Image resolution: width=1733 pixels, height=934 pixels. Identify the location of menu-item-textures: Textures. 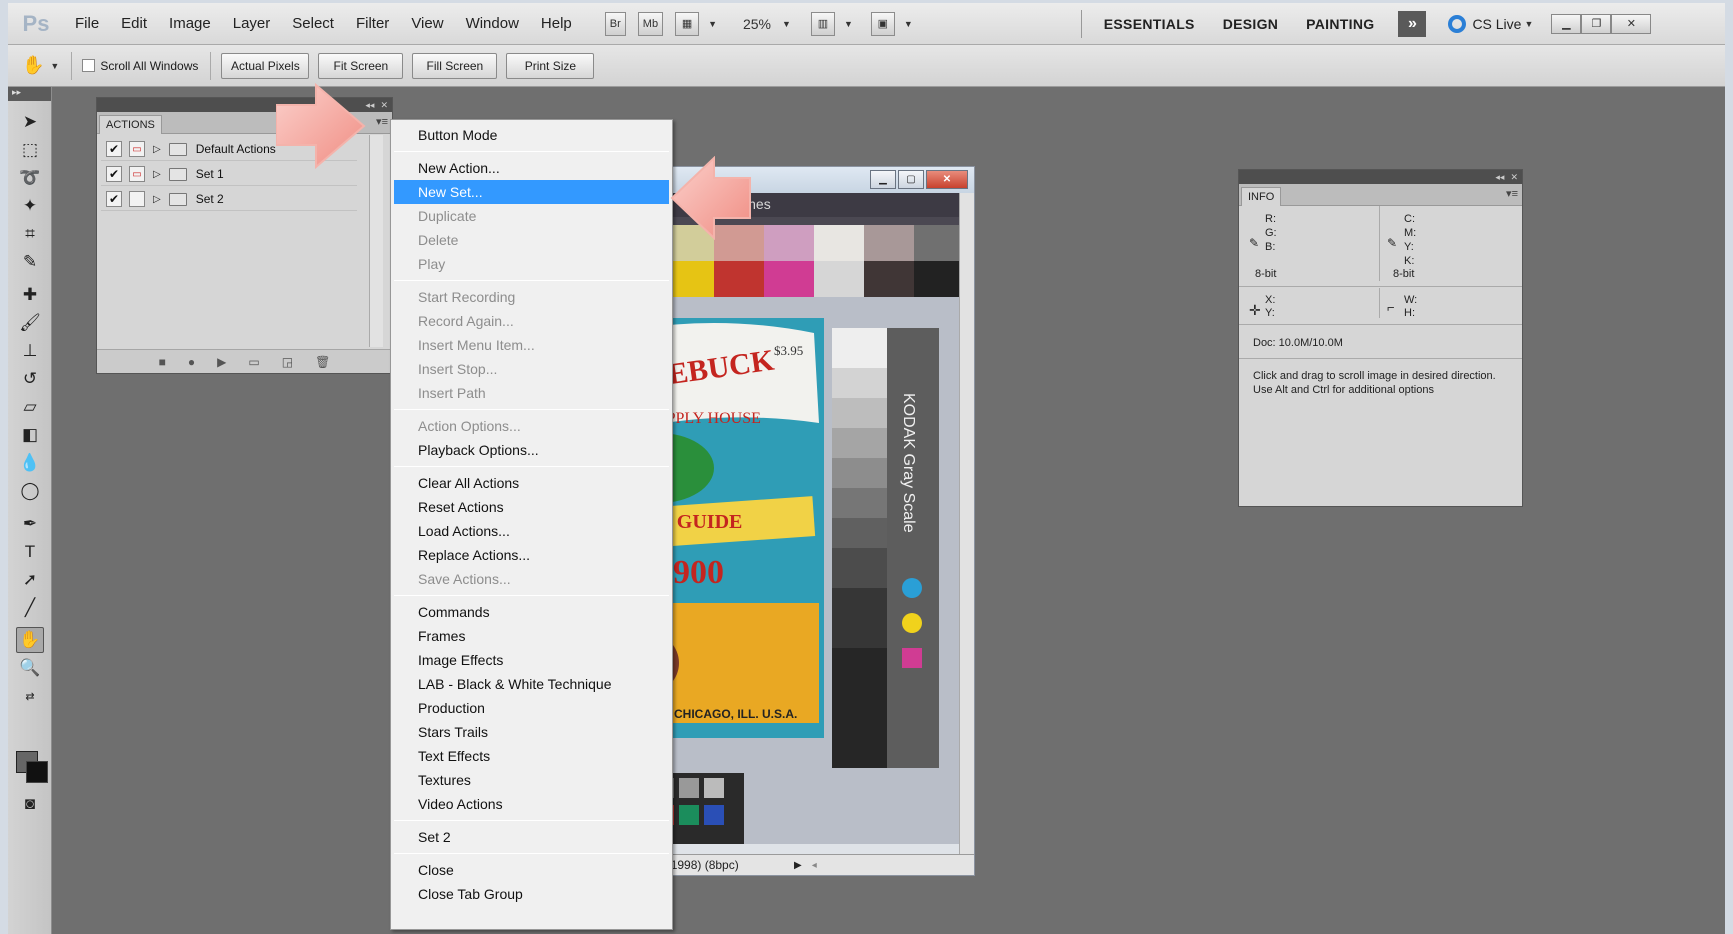
(531, 780).